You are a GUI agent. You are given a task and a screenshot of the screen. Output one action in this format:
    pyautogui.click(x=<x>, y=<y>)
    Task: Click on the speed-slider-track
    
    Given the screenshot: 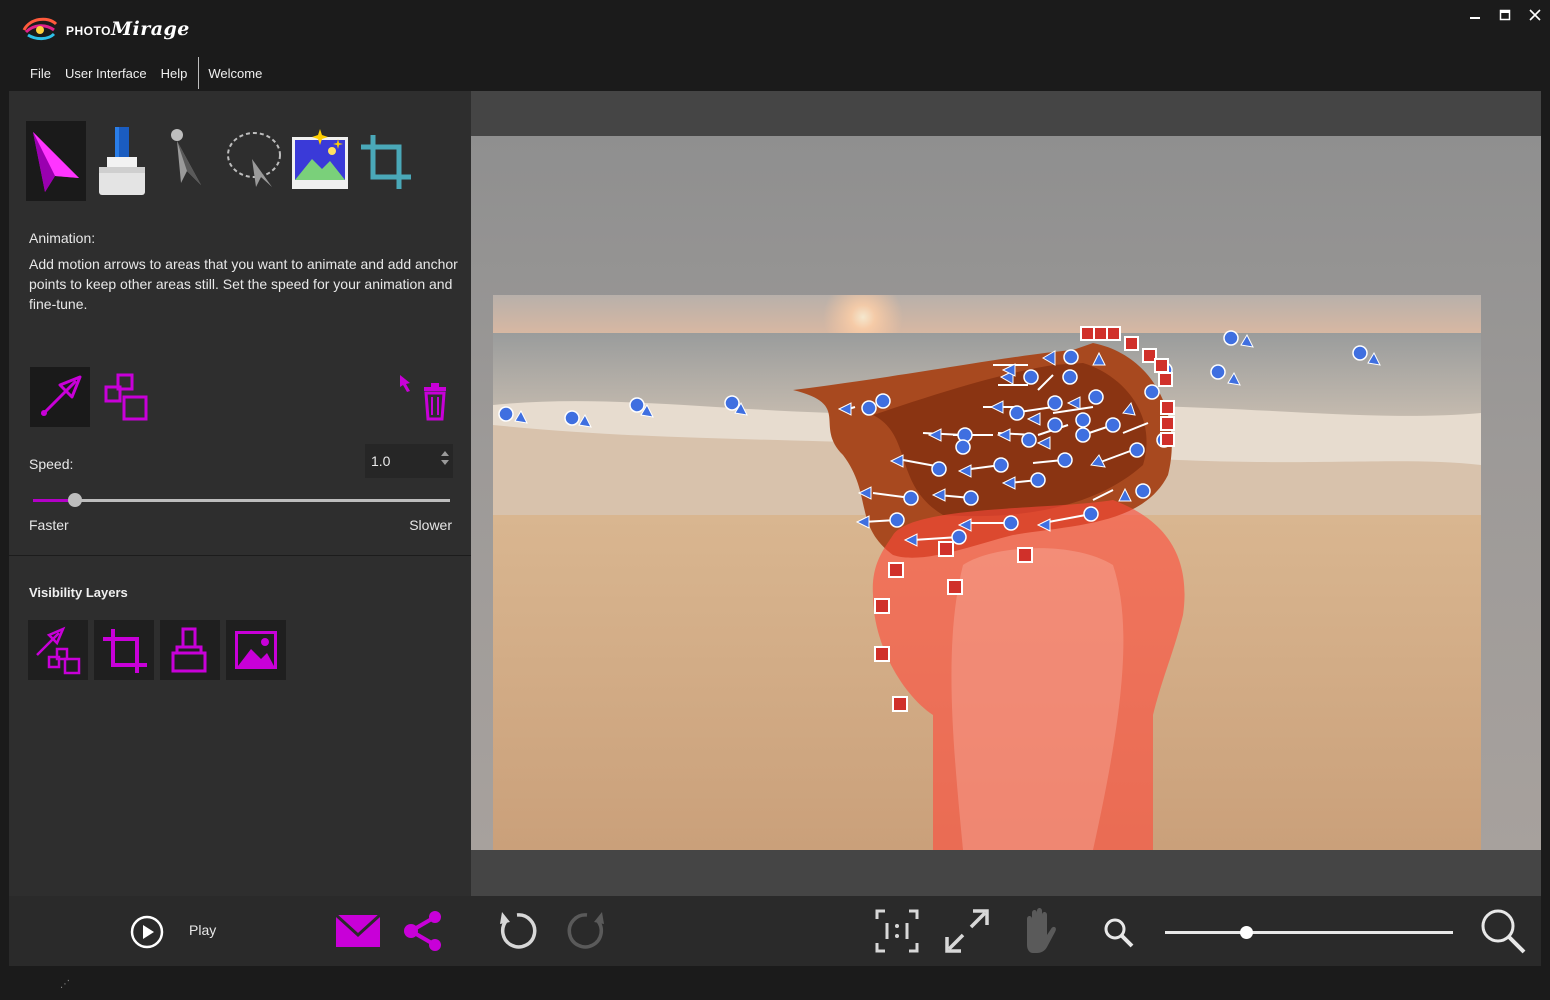 What is the action you would take?
    pyautogui.click(x=241, y=500)
    